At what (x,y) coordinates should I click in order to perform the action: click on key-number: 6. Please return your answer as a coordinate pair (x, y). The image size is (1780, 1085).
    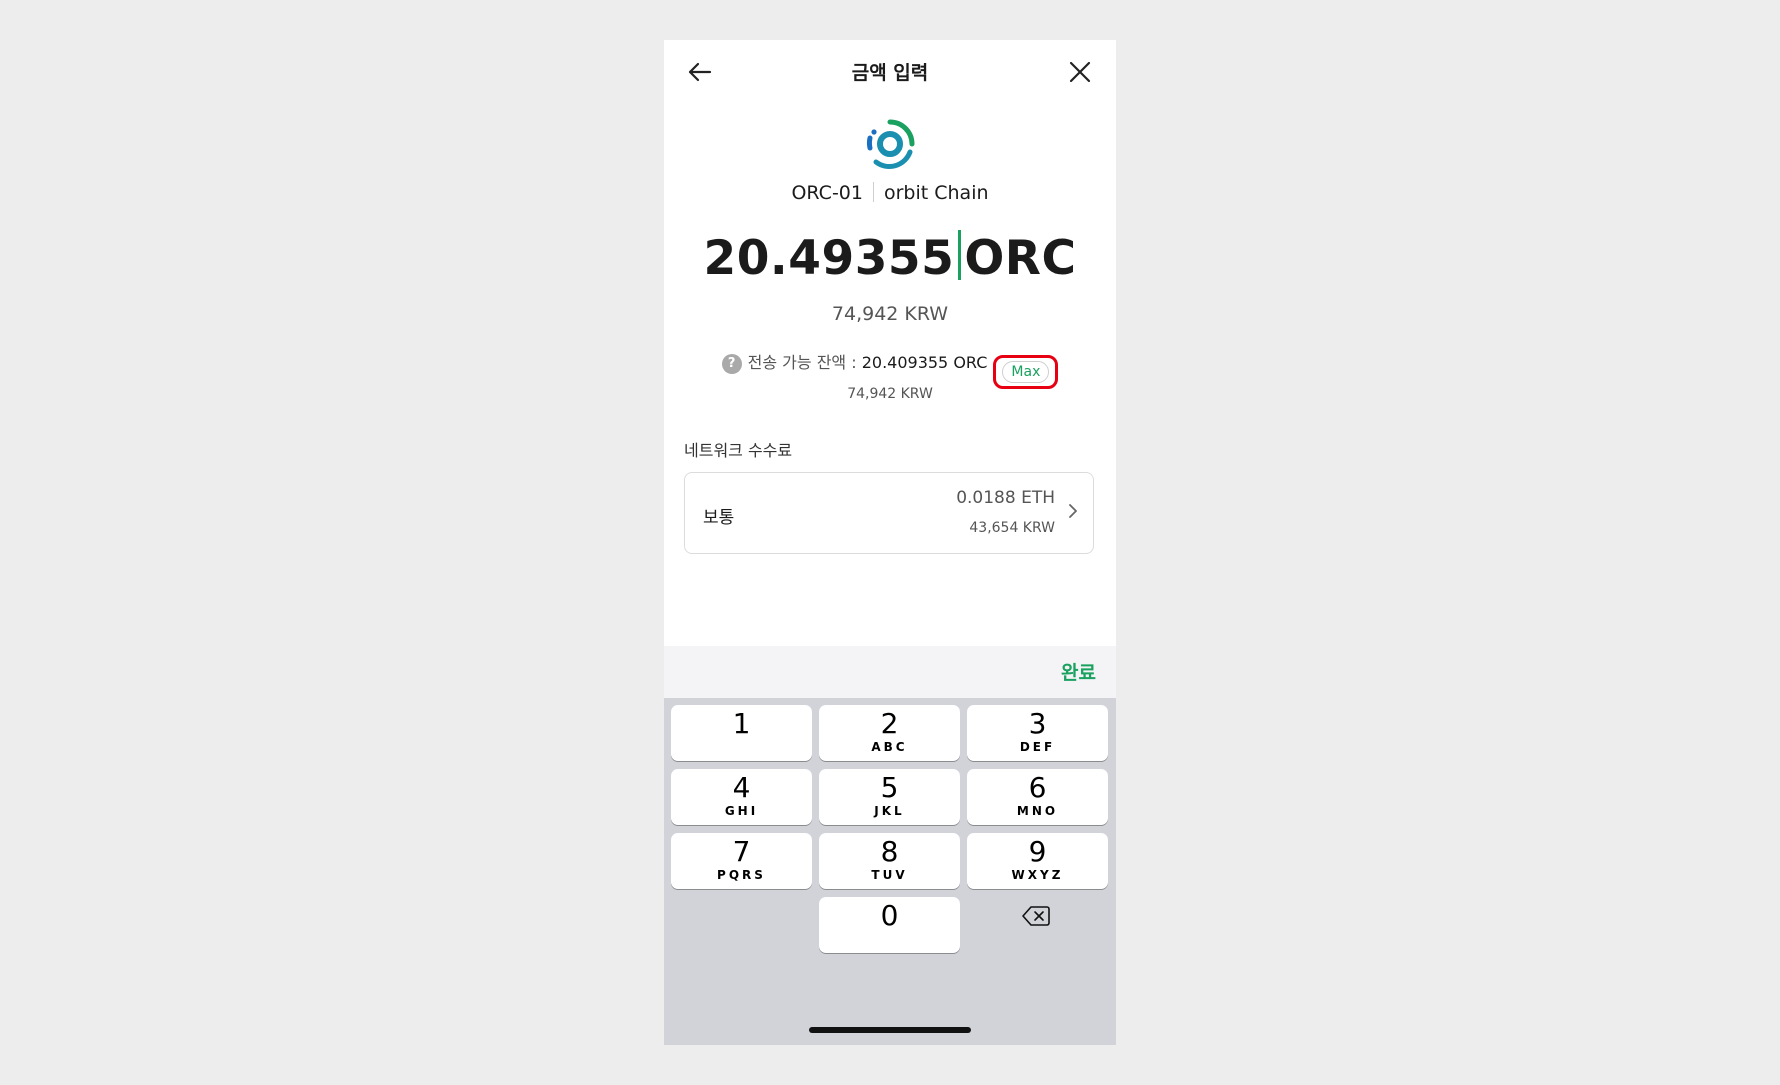
    Looking at the image, I should click on (1037, 787).